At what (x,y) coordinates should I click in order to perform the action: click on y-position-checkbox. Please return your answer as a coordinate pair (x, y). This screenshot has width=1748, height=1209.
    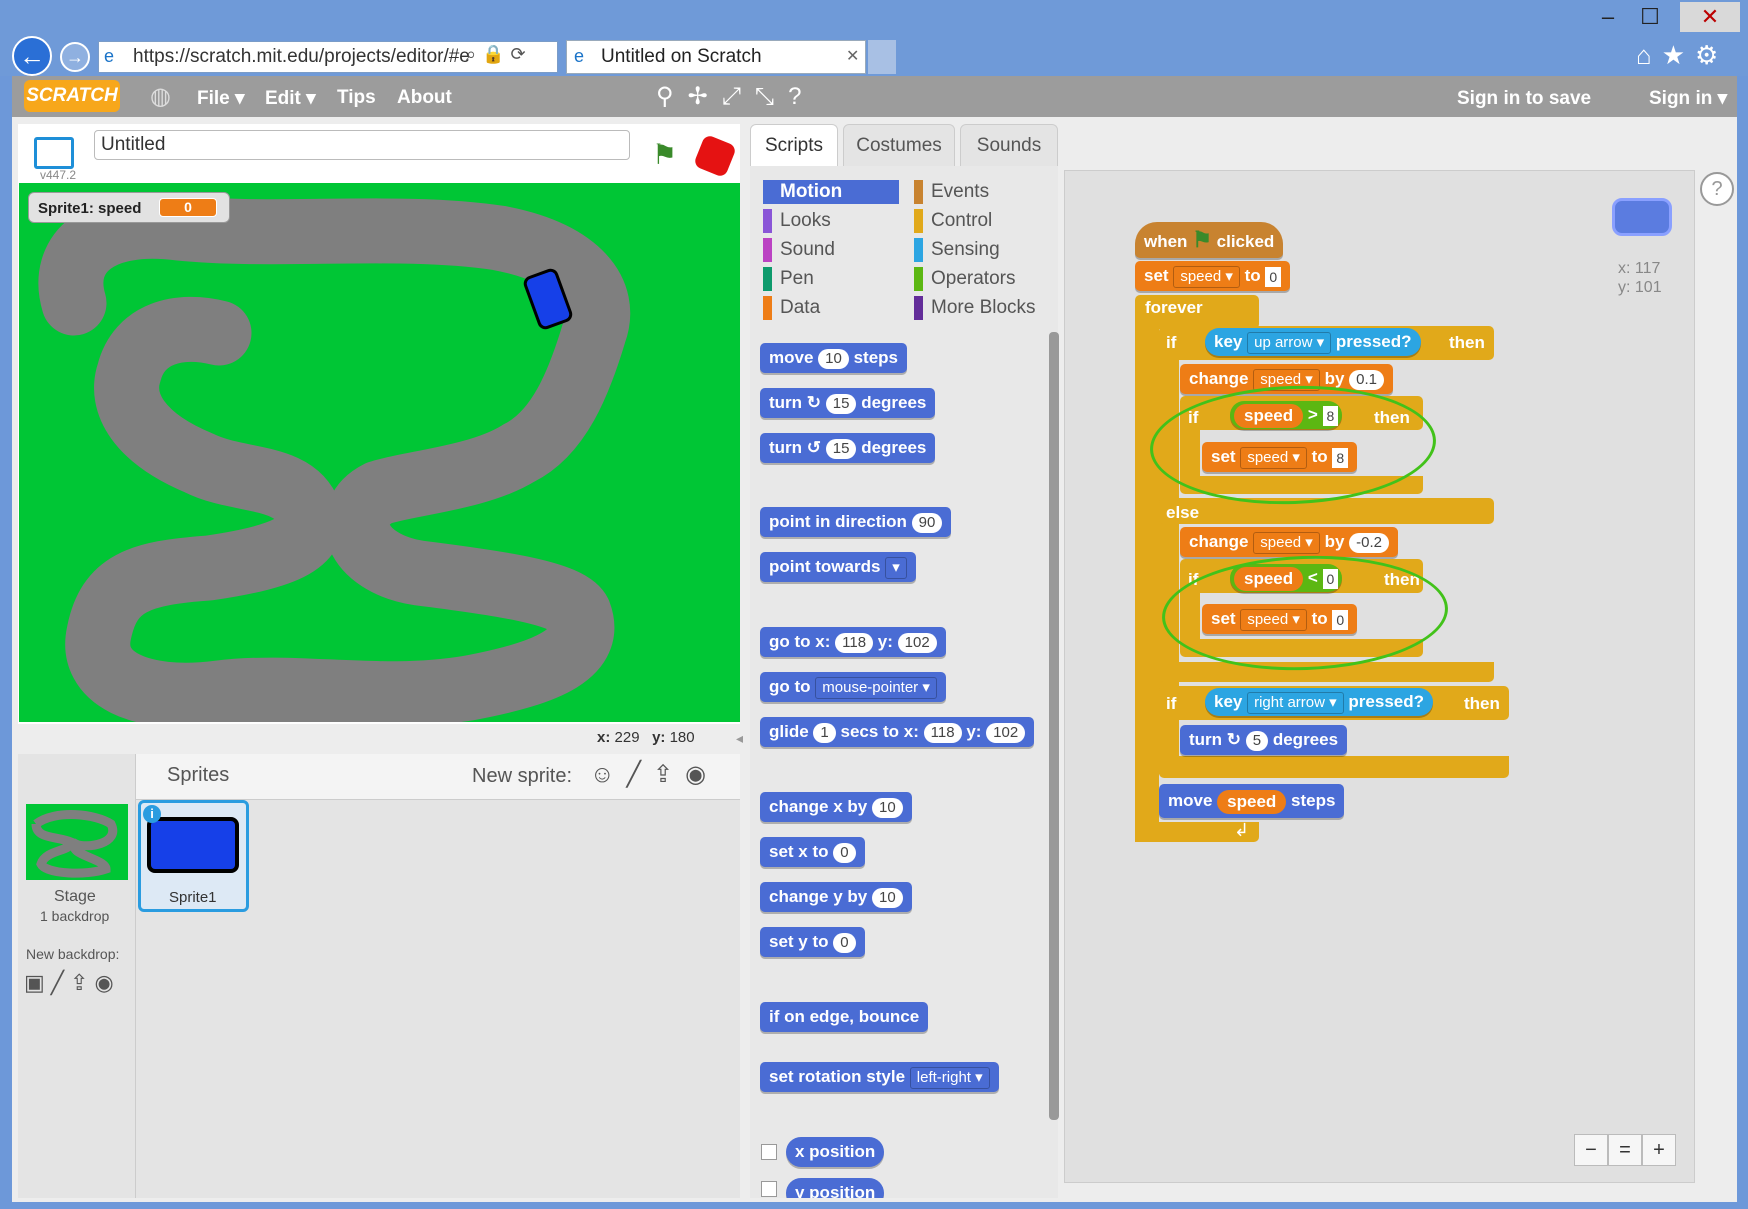
    Looking at the image, I should click on (769, 1189).